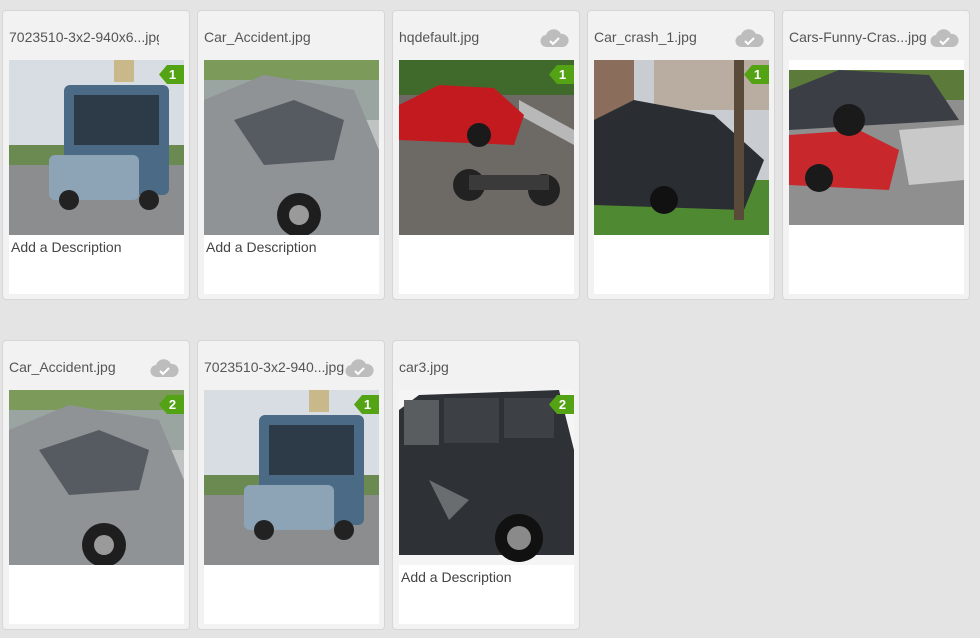  I want to click on ferrari-crash-image, so click(486, 147).